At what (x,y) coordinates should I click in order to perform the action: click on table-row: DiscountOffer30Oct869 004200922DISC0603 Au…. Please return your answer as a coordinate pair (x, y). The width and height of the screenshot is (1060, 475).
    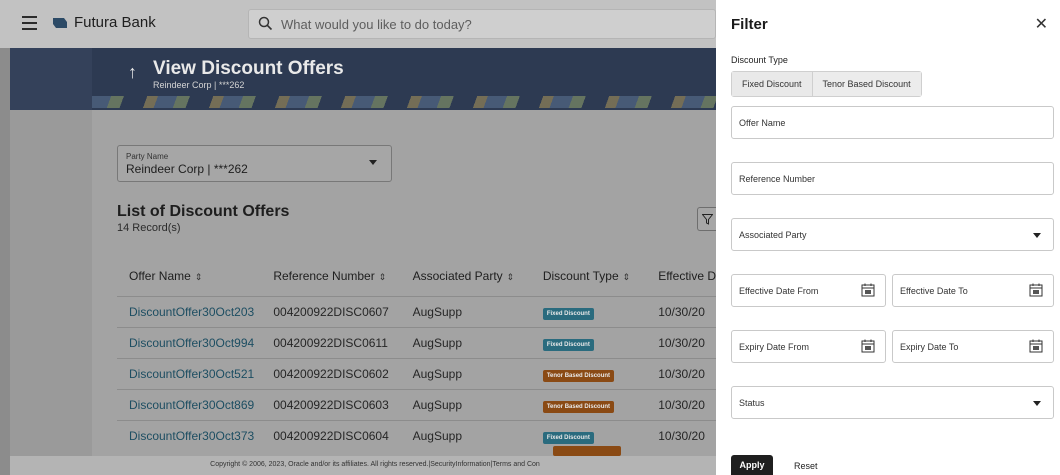
    Looking at the image, I should click on (416, 404).